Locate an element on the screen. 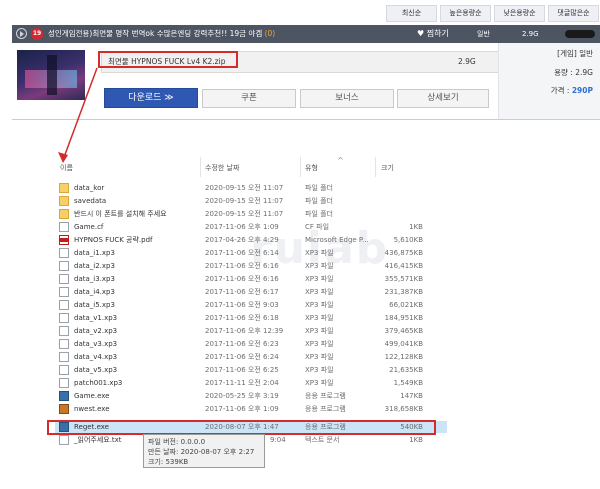 The width and height of the screenshot is (600, 489). sort-size-high-button: 높은용량순 is located at coordinates (465, 13).